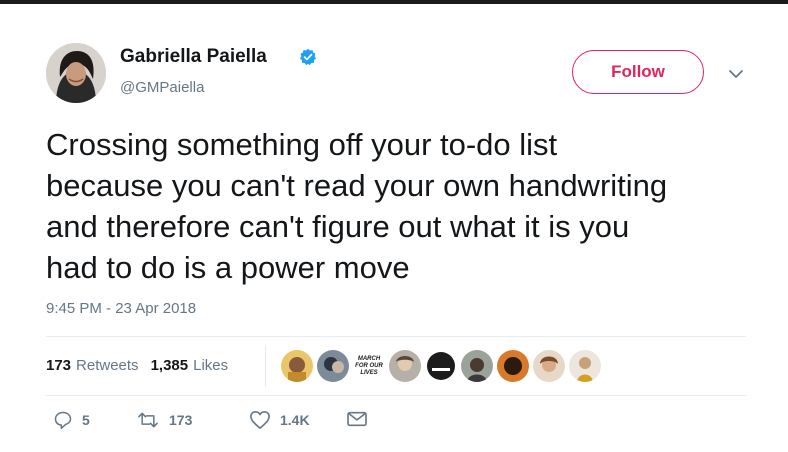 The width and height of the screenshot is (788, 452). Describe the element at coordinates (260, 420) in the screenshot. I see `heart-icon` at that location.